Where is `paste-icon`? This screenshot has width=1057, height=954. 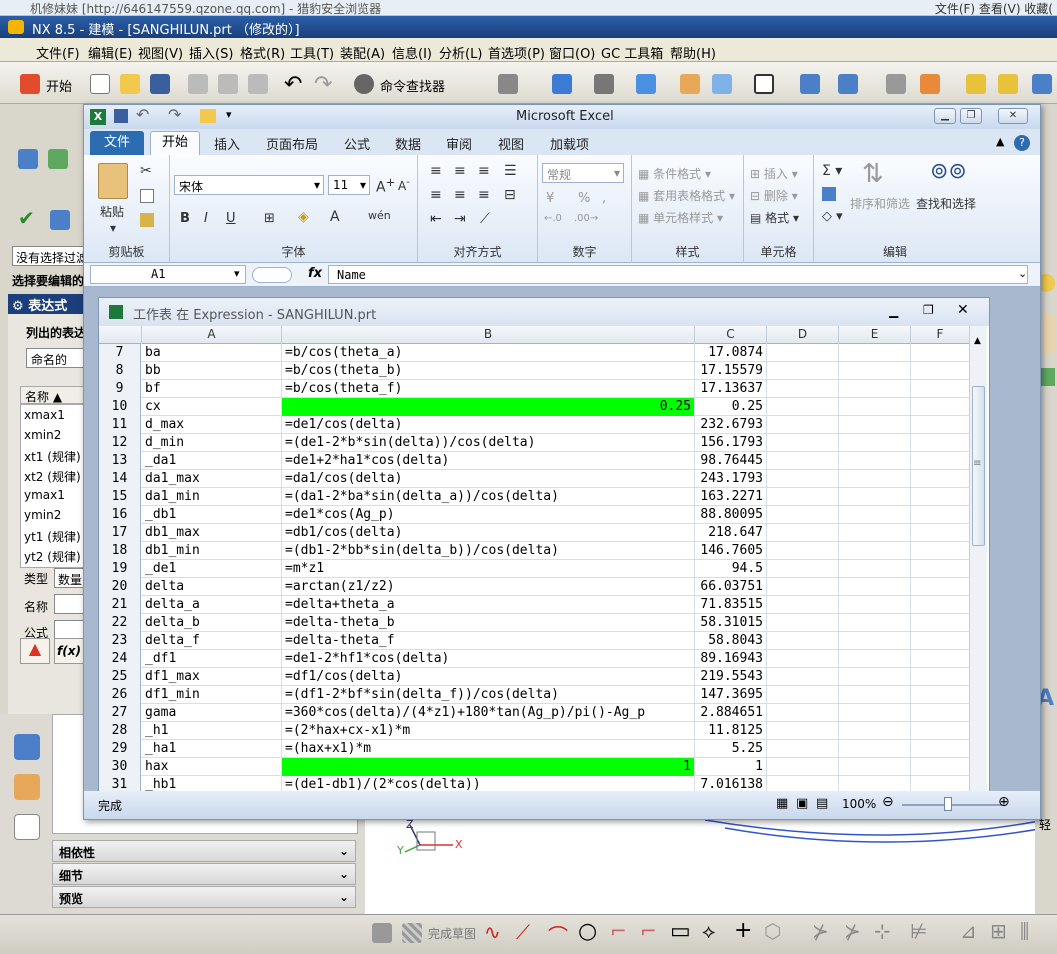
paste-icon is located at coordinates (258, 84).